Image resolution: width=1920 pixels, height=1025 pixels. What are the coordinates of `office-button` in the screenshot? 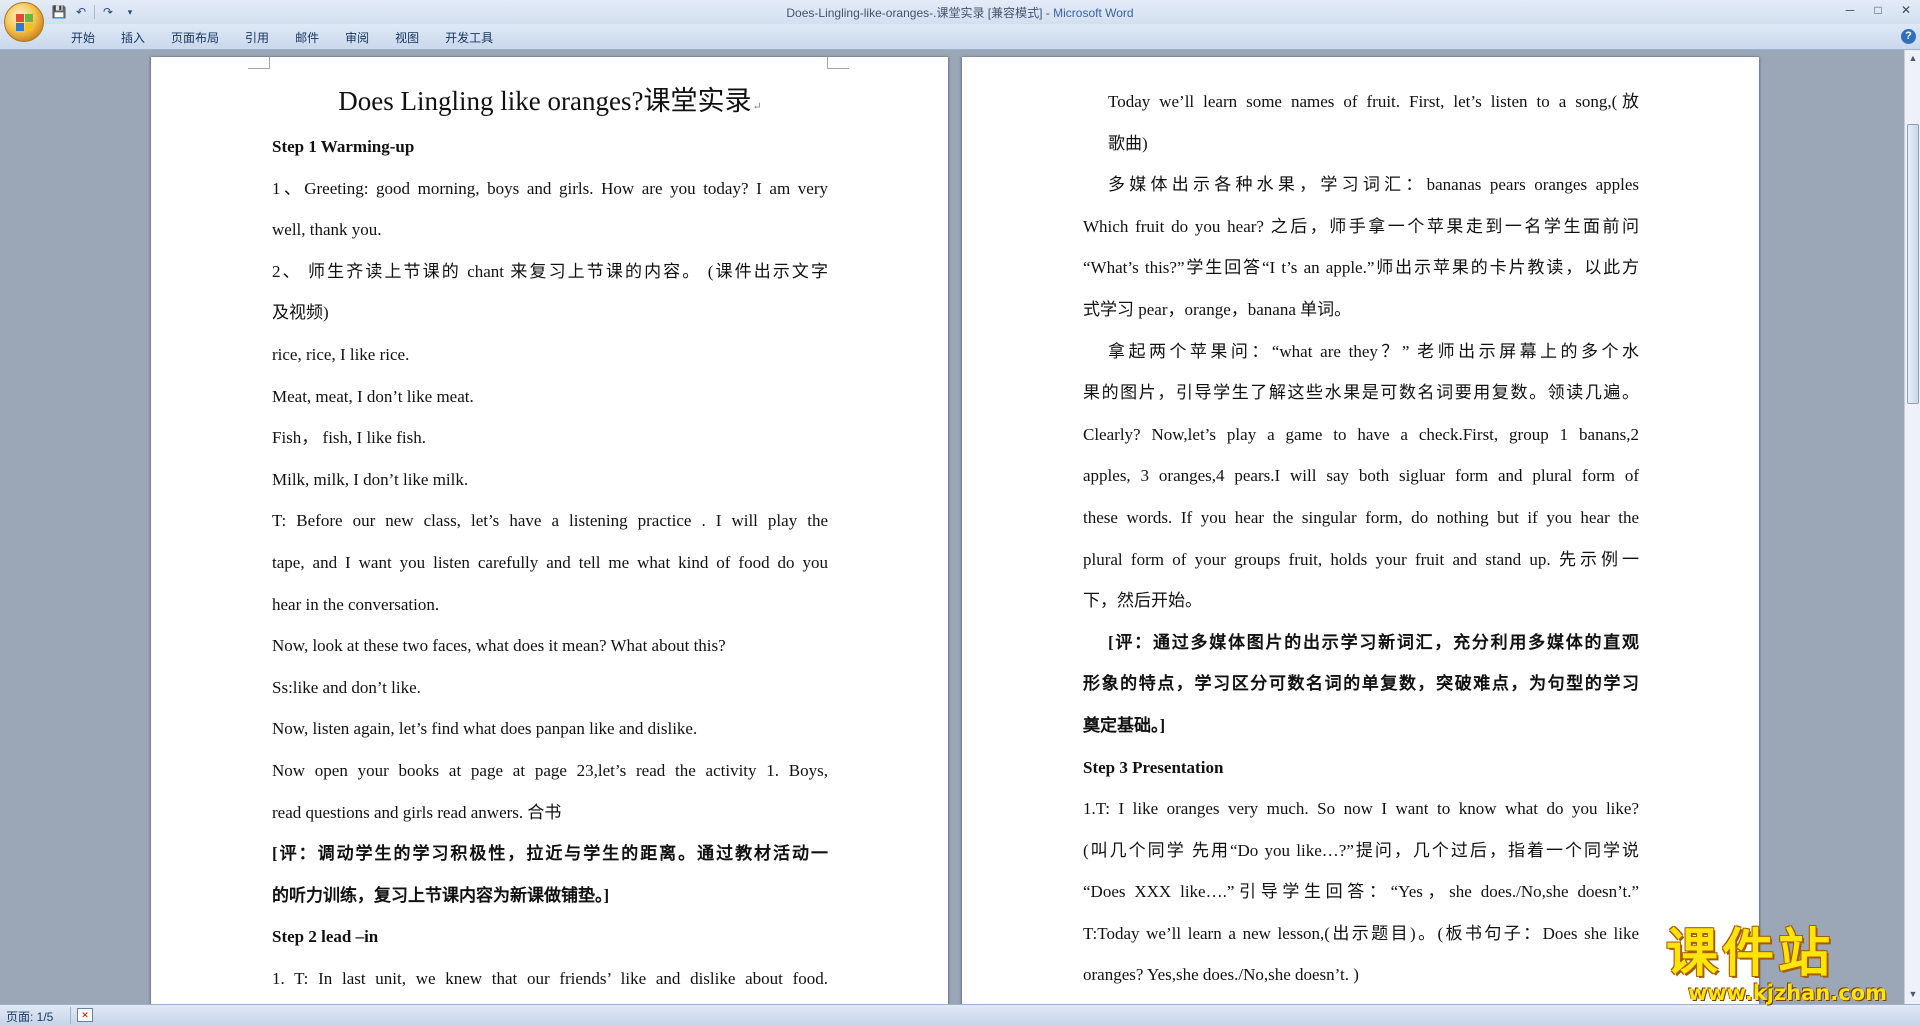 It's located at (24, 22).